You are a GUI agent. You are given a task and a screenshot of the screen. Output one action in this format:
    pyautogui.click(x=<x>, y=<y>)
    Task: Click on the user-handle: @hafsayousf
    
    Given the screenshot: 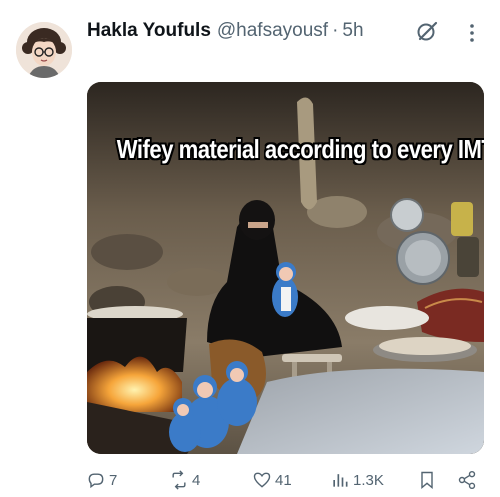 What is the action you would take?
    pyautogui.click(x=272, y=31)
    